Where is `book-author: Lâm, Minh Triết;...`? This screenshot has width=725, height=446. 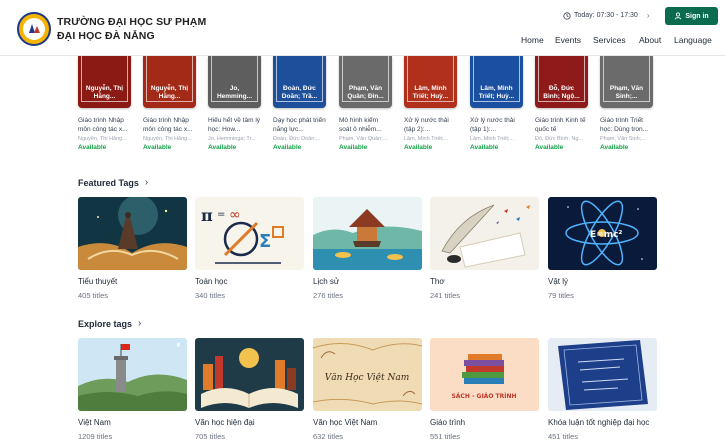
book-author: Lâm, Minh Triết;... is located at coordinates (426, 139).